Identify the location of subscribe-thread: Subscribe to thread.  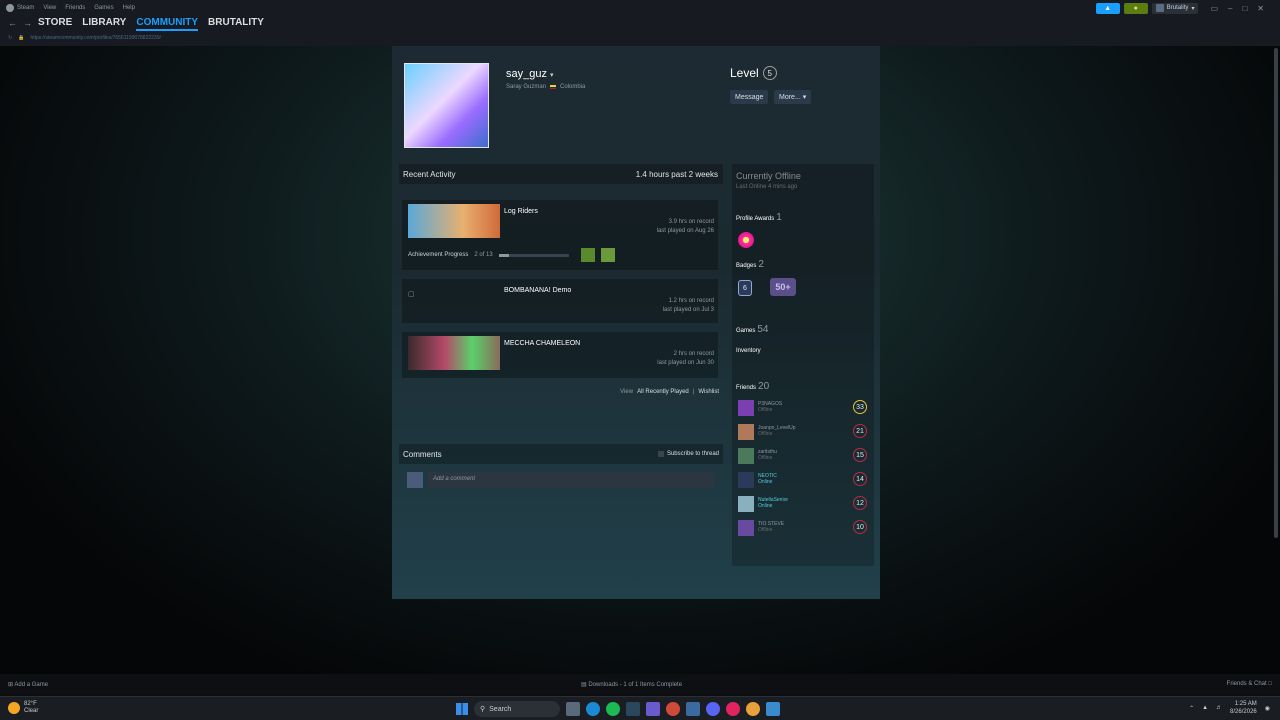
(688, 454).